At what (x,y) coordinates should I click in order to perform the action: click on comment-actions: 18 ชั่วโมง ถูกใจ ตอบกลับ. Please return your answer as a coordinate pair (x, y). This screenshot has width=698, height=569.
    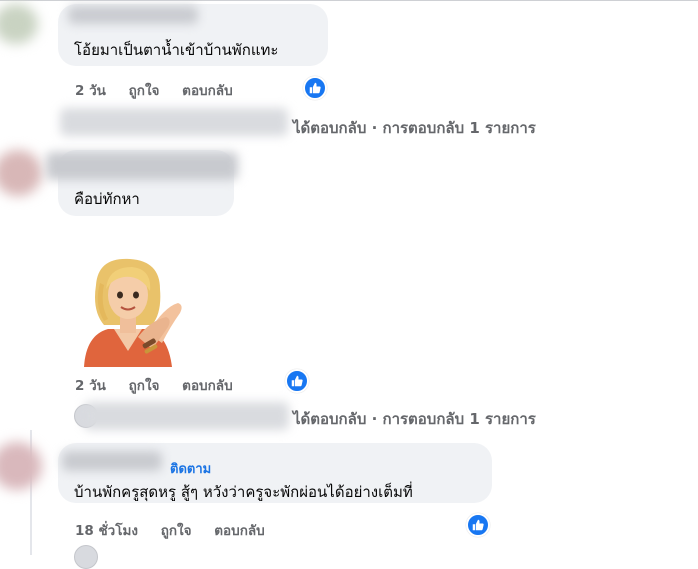
    Looking at the image, I should click on (179, 530).